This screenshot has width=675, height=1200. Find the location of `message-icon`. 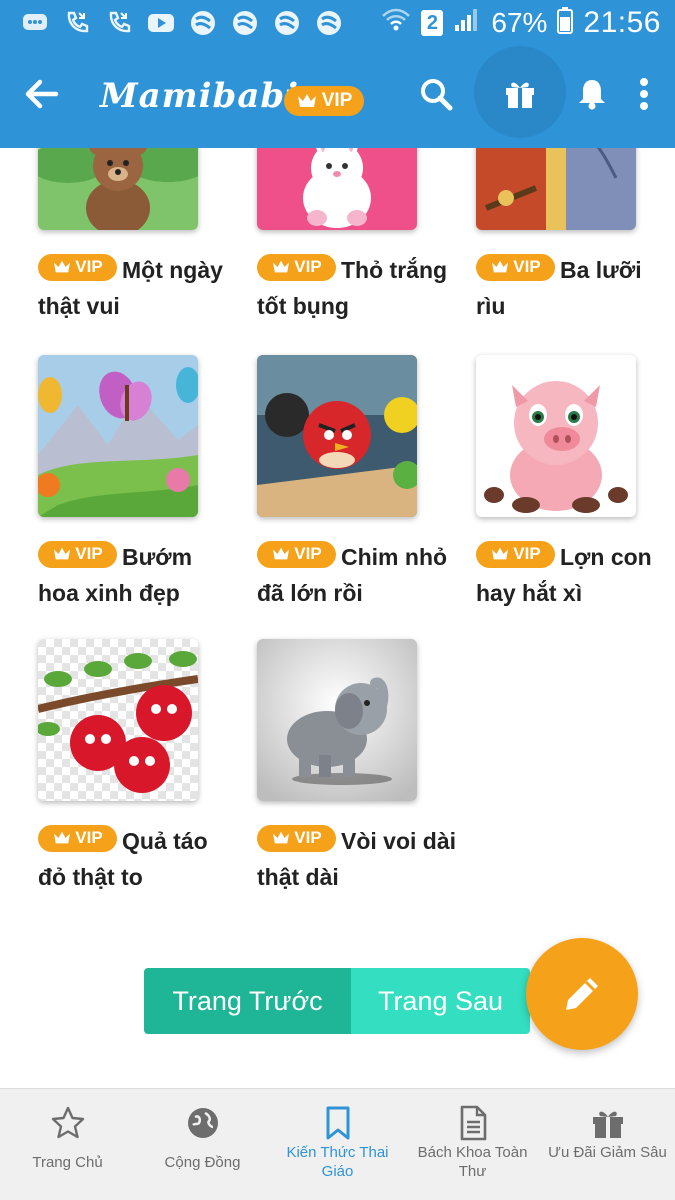

message-icon is located at coordinates (35, 23).